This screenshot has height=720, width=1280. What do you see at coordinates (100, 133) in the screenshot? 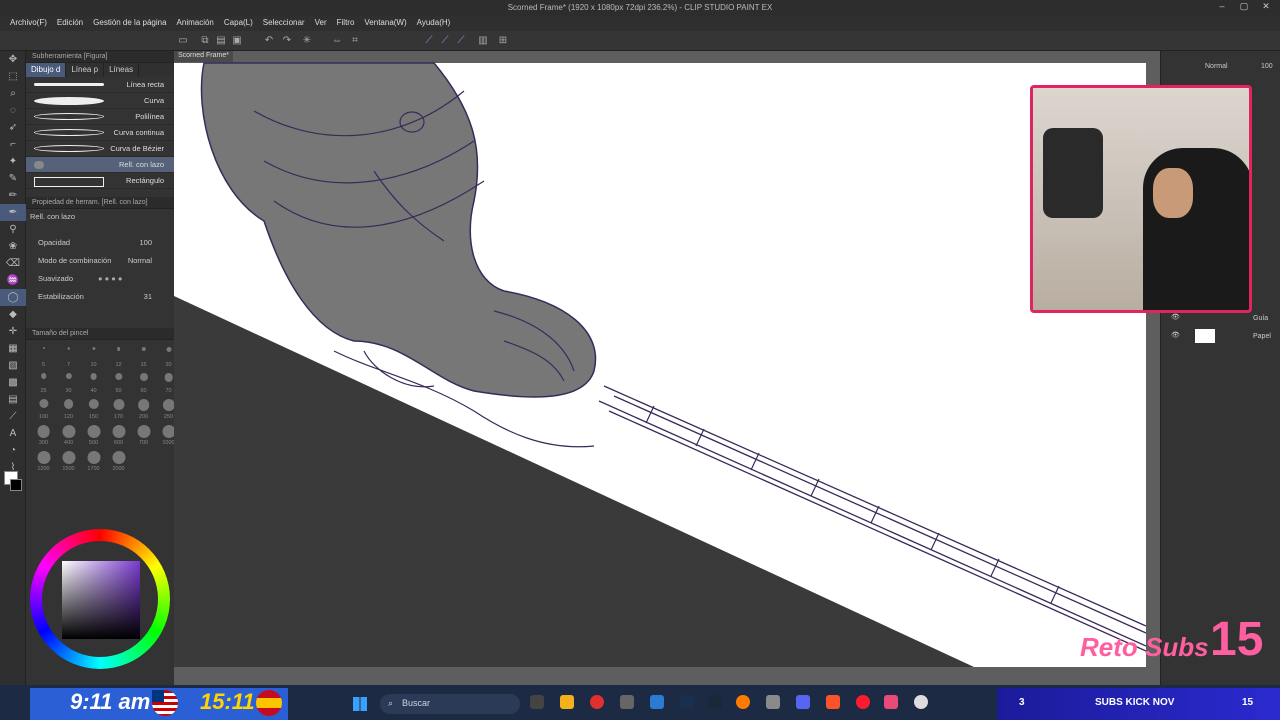
I see `brush-continuous-curve: Curva continua` at bounding box center [100, 133].